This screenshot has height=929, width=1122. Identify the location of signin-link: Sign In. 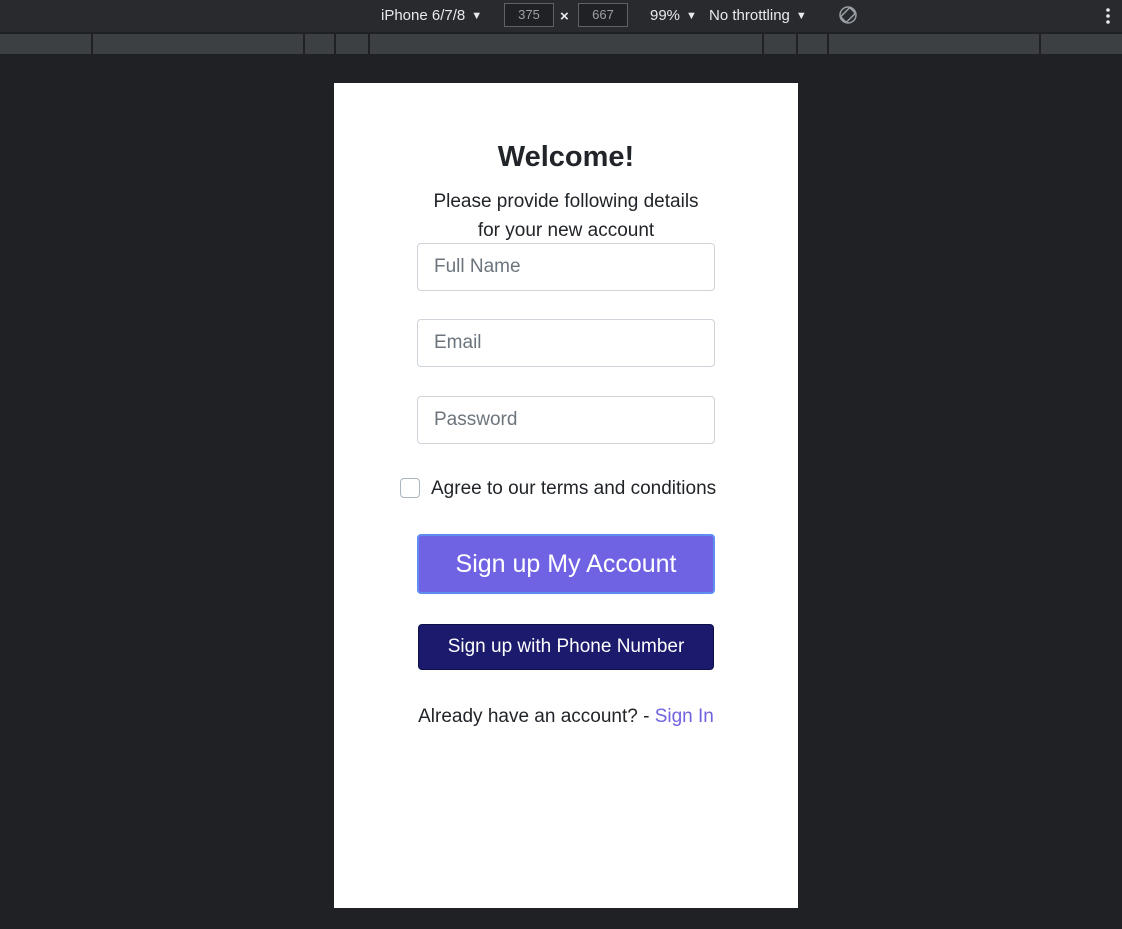
(684, 716).